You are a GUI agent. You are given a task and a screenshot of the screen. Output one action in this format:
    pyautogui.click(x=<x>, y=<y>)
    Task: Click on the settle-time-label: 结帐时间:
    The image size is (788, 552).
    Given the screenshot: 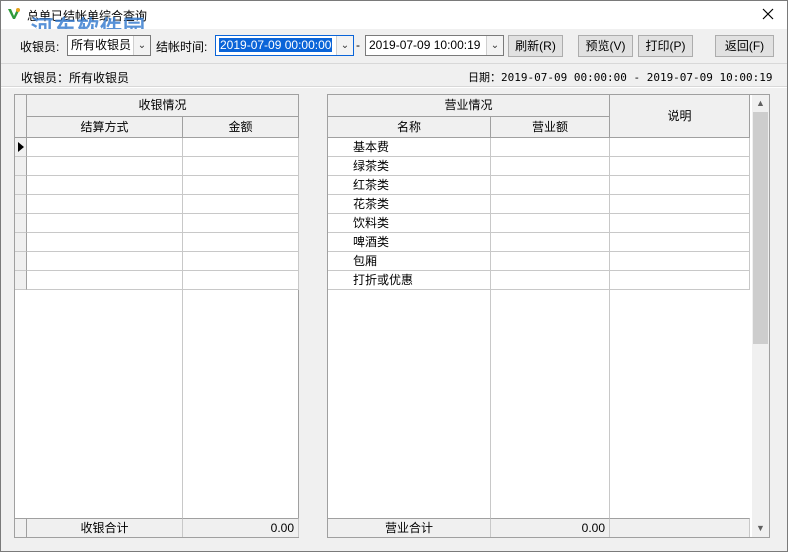 What is the action you would take?
    pyautogui.click(x=182, y=47)
    